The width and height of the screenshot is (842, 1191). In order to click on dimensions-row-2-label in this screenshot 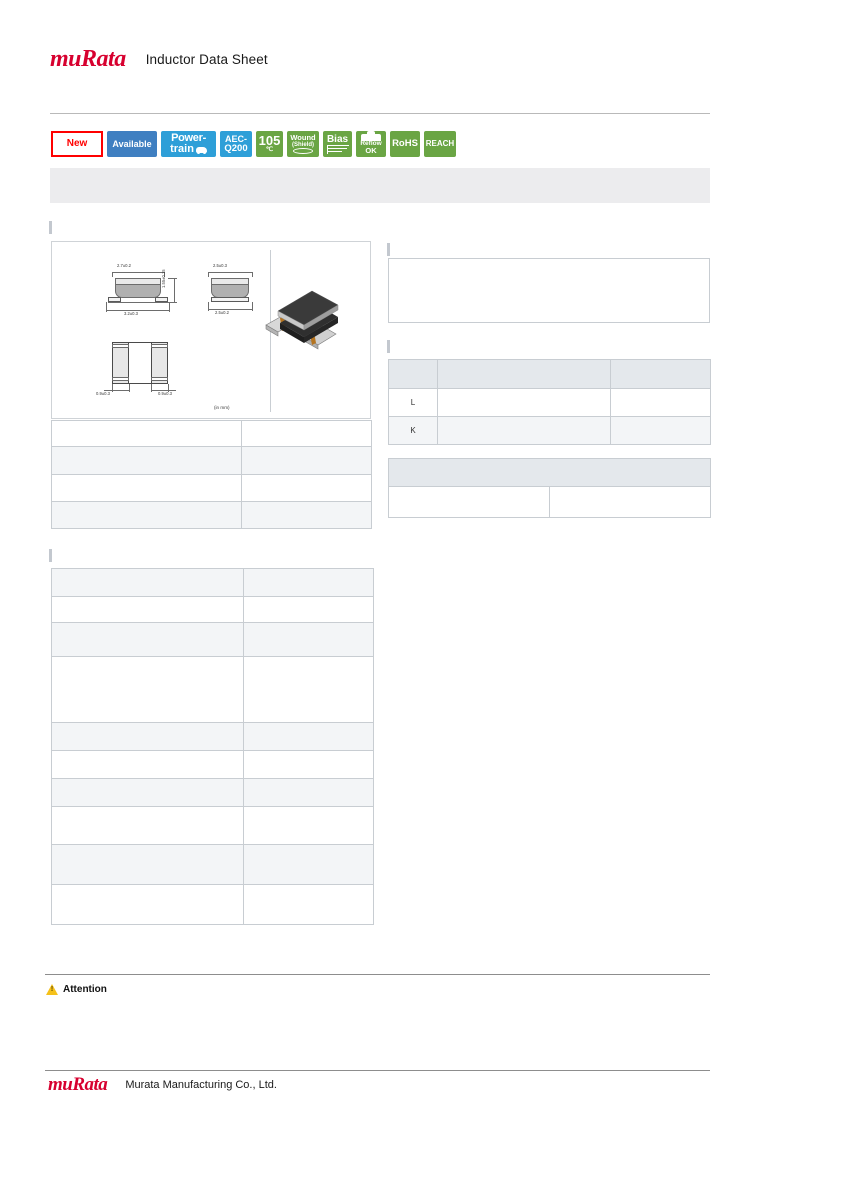, I will do `click(146, 488)`.